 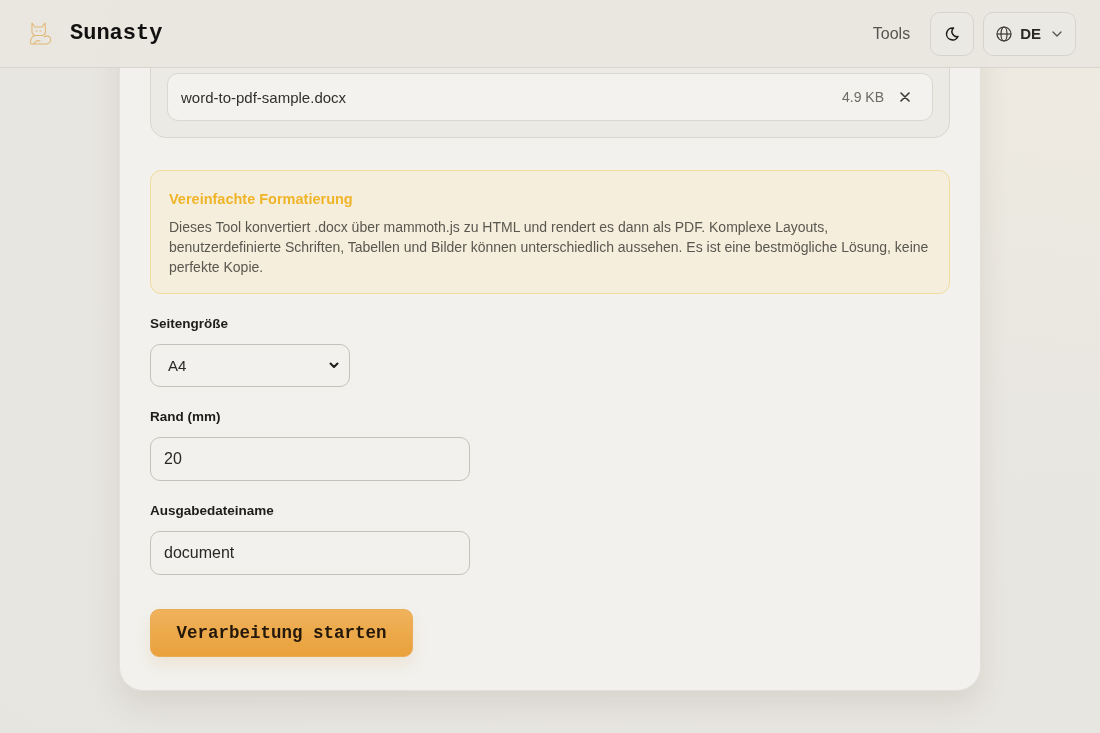 I want to click on notice-text: Dieses Tool konvertiert .docx über mammoth.js zu HTML und rendert es dann als PDF. Komplexe Layouts, benutzerdefinierte Schriften, Tabellen und Bilder können unterschiedlich aussehen. Es ist eine bestmögliche Lösung, keine perfekte Kopie., so click(x=549, y=247).